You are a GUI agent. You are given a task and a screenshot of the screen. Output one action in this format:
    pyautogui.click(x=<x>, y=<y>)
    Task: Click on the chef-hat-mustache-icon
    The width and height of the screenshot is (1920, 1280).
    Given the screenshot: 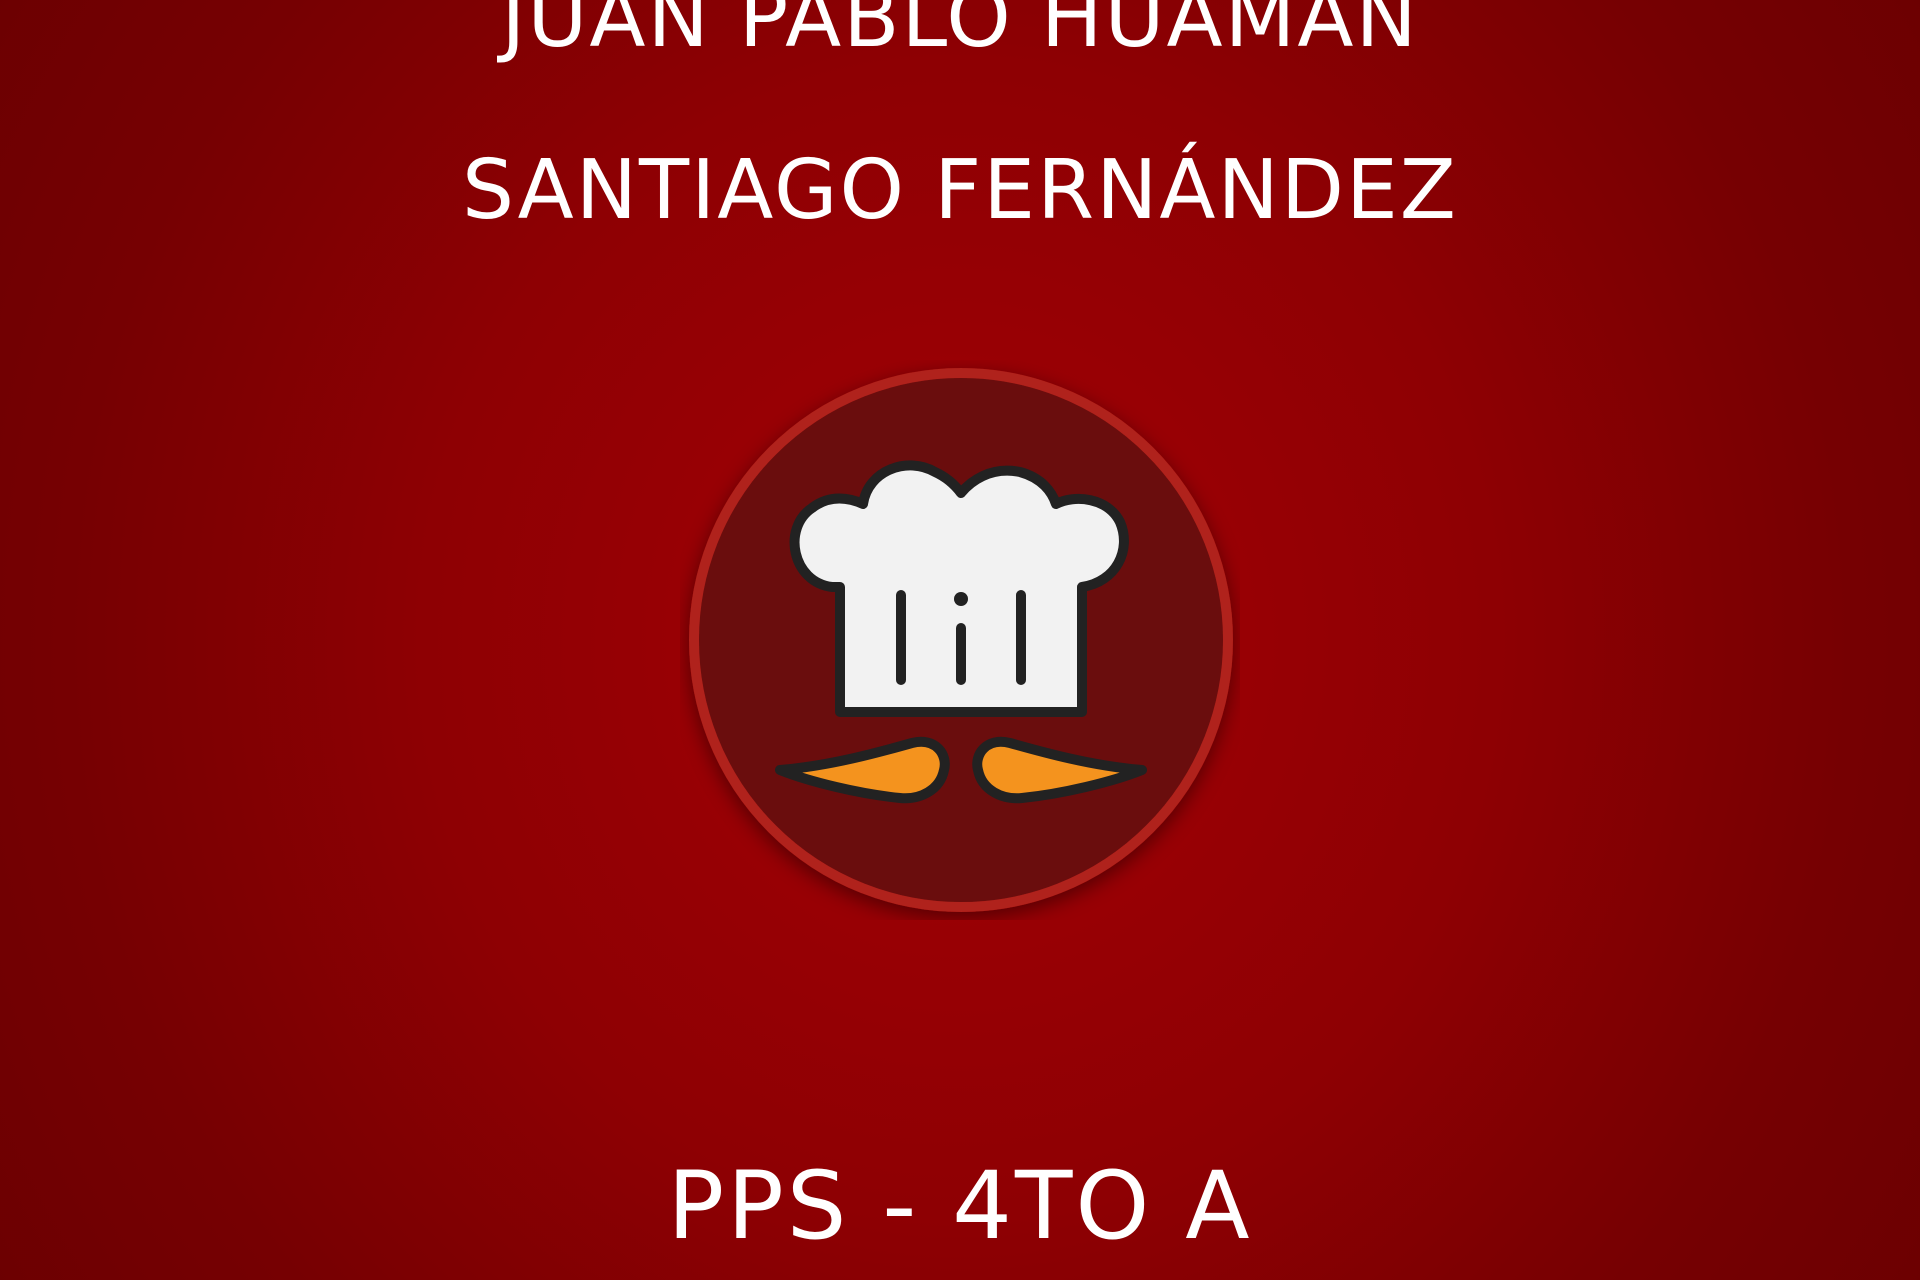 What is the action you would take?
    pyautogui.click(x=961, y=640)
    